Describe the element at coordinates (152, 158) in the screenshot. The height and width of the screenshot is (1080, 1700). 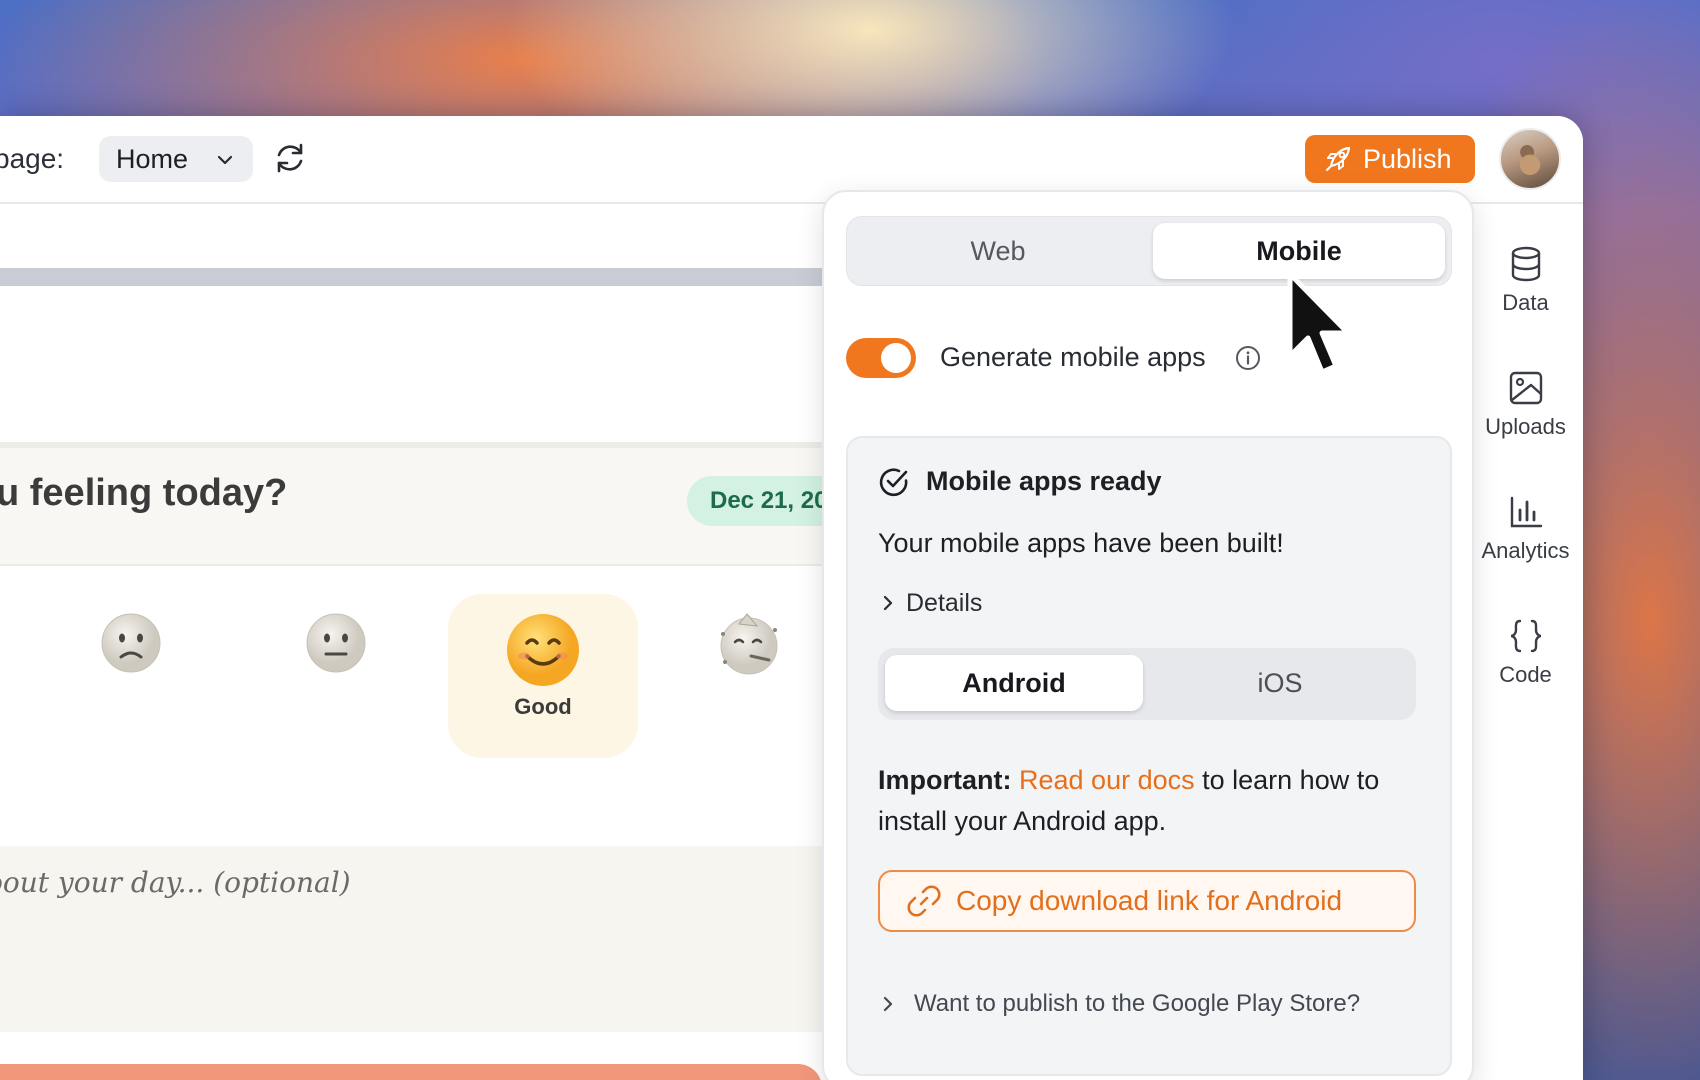
I see `page-select-value: Home` at that location.